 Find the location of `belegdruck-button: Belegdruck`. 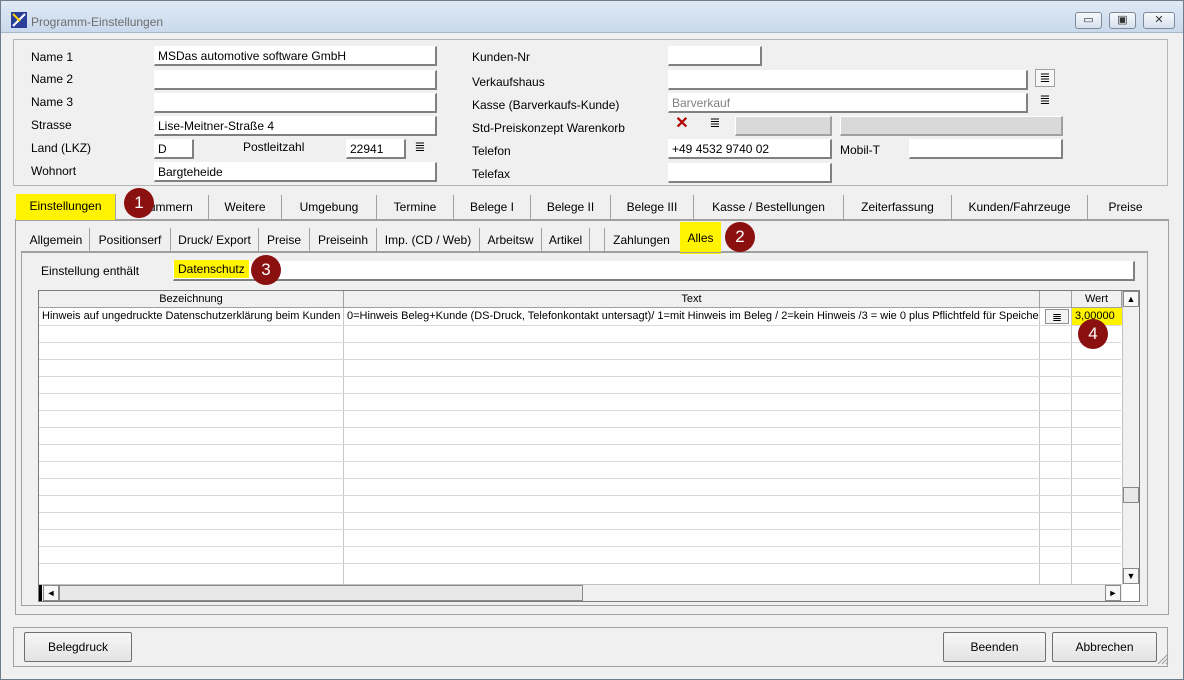

belegdruck-button: Belegdruck is located at coordinates (78, 647).